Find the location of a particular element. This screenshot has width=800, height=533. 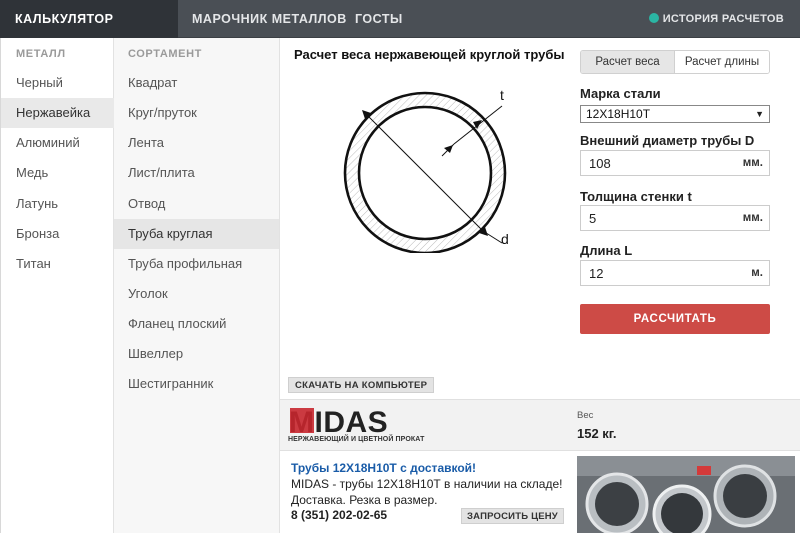

weight-result-value: 152 кг. is located at coordinates (597, 433).